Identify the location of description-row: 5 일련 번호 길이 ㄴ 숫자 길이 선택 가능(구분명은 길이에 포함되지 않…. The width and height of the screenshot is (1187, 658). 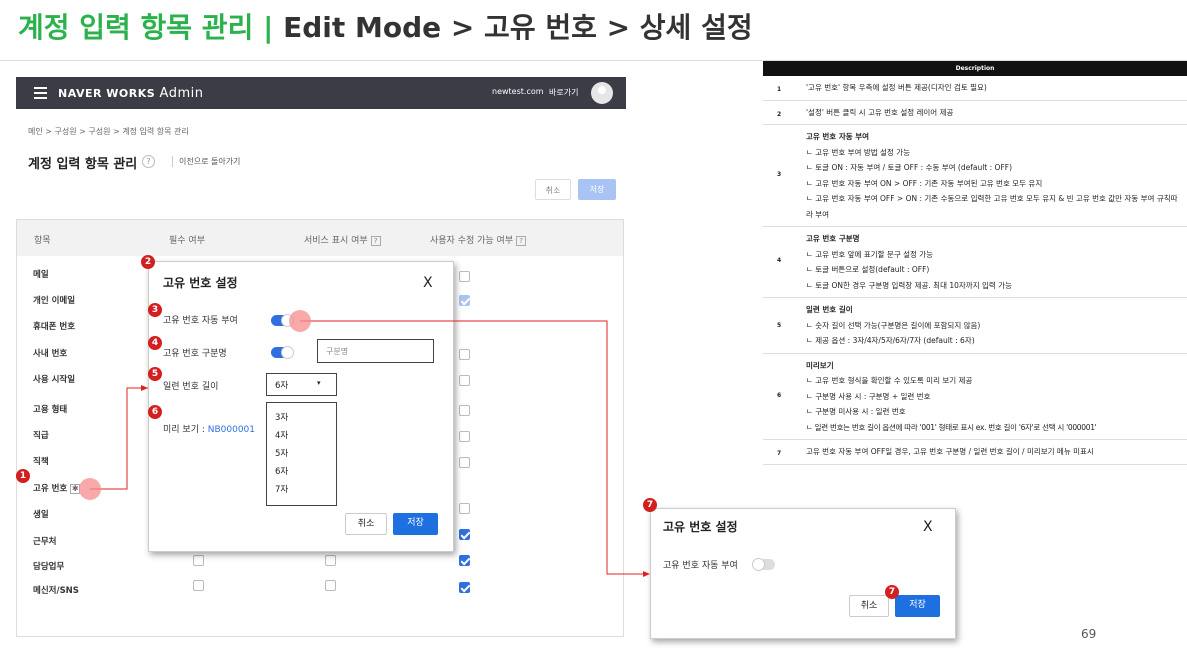
(975, 326).